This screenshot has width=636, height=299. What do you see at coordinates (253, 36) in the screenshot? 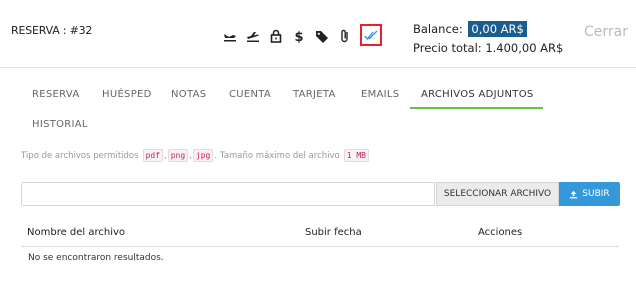
I see `plane-departure-icon` at bounding box center [253, 36].